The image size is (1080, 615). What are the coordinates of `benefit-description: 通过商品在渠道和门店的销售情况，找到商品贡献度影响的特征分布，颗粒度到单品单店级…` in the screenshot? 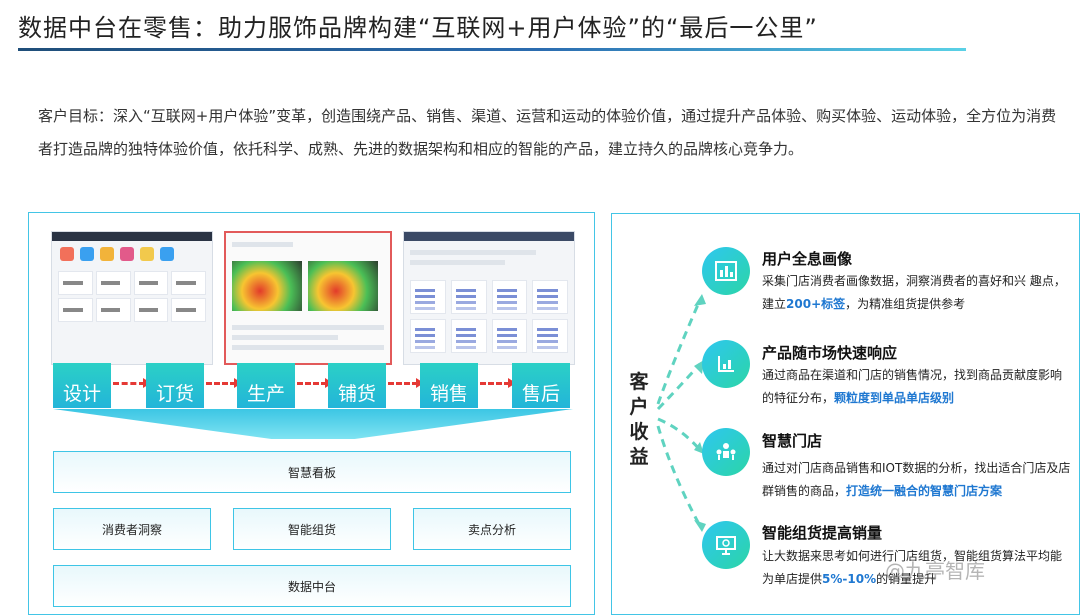 It's located at (912, 386).